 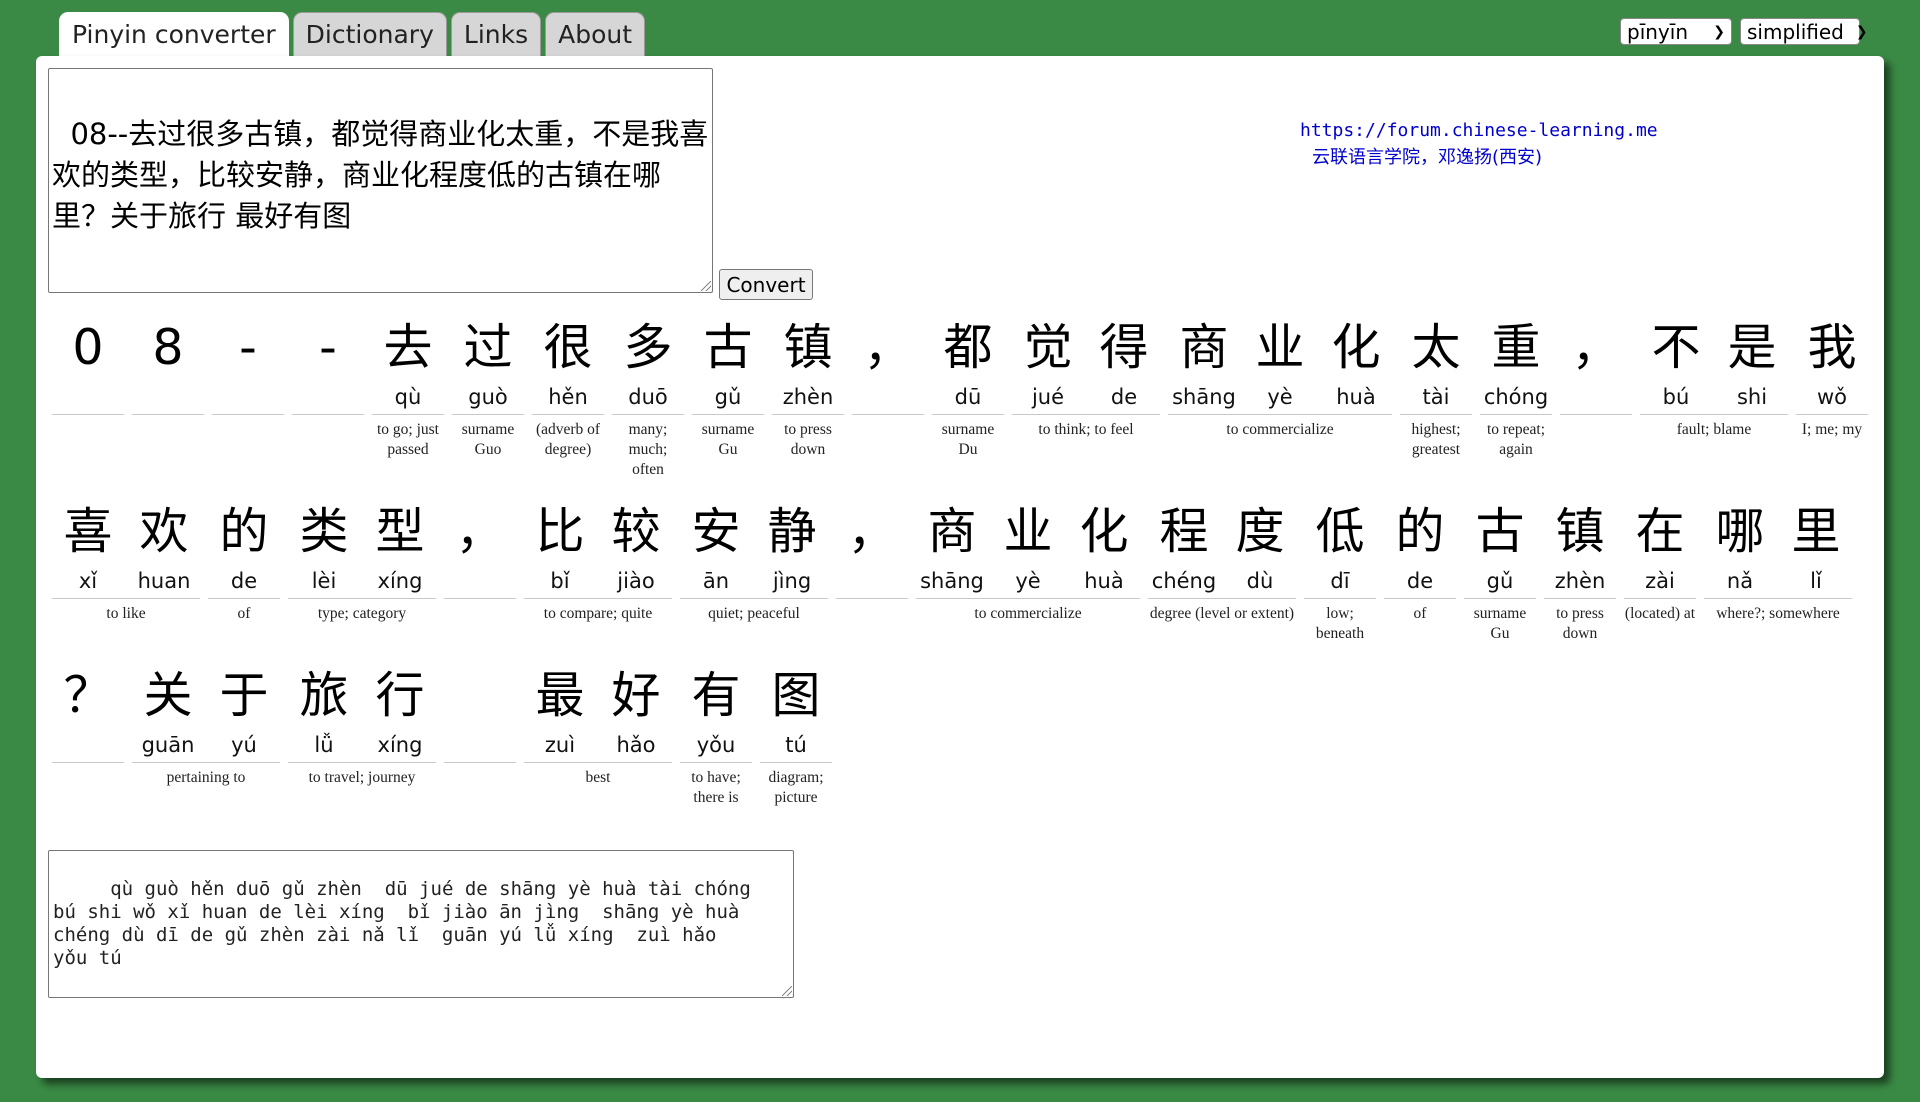 What do you see at coordinates (568, 439) in the screenshot?
I see `definition: (adverb of degree)` at bounding box center [568, 439].